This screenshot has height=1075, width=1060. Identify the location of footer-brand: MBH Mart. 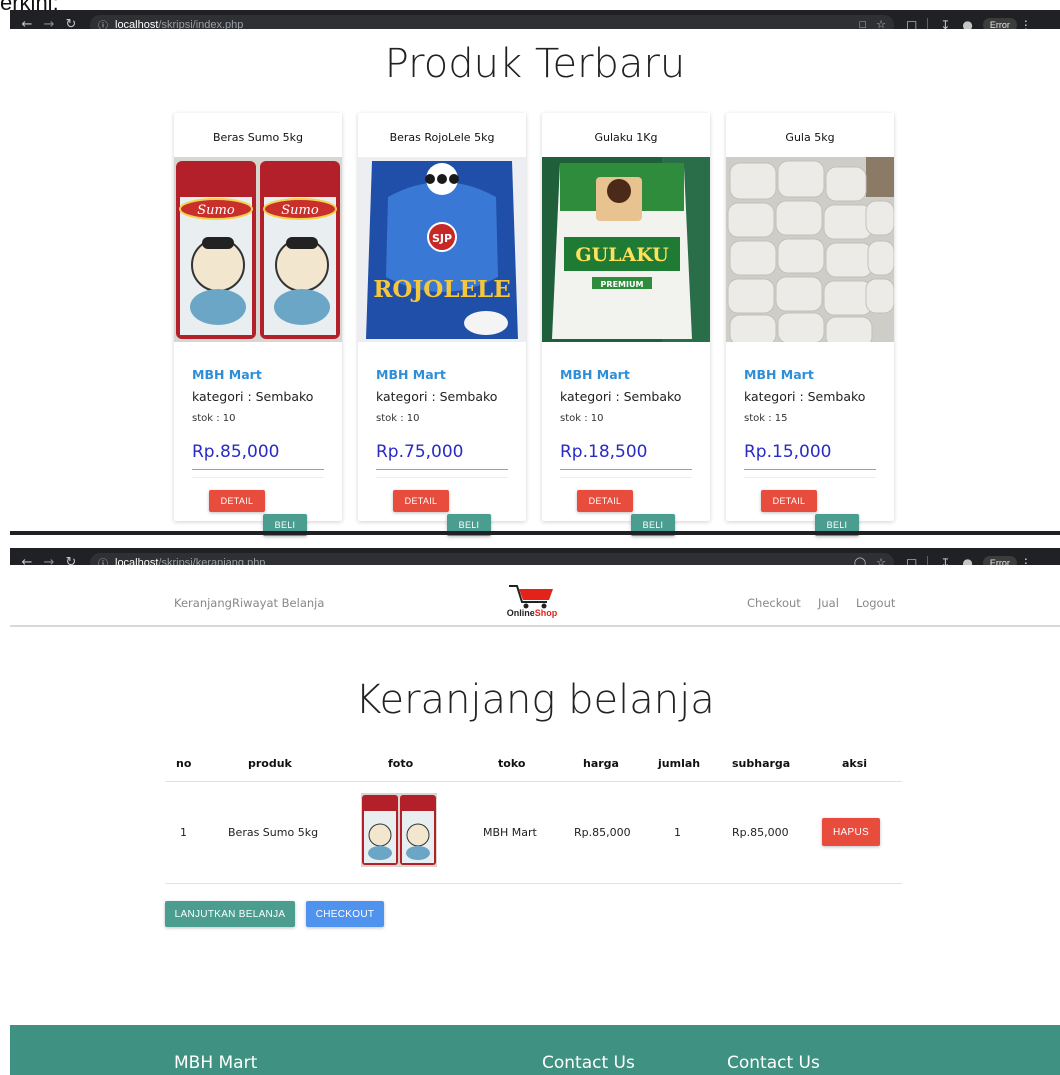
(216, 1063).